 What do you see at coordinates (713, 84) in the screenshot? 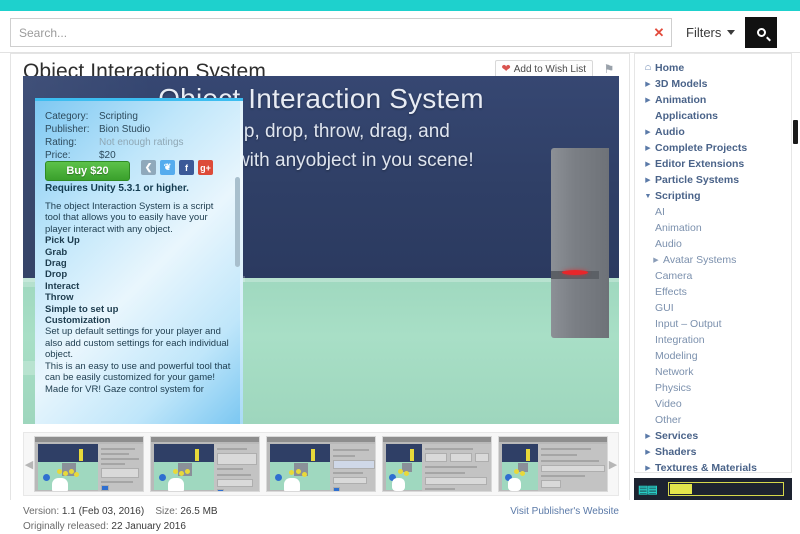
I see `sidebar-item-3d-models: ▶ 3D Models` at bounding box center [713, 84].